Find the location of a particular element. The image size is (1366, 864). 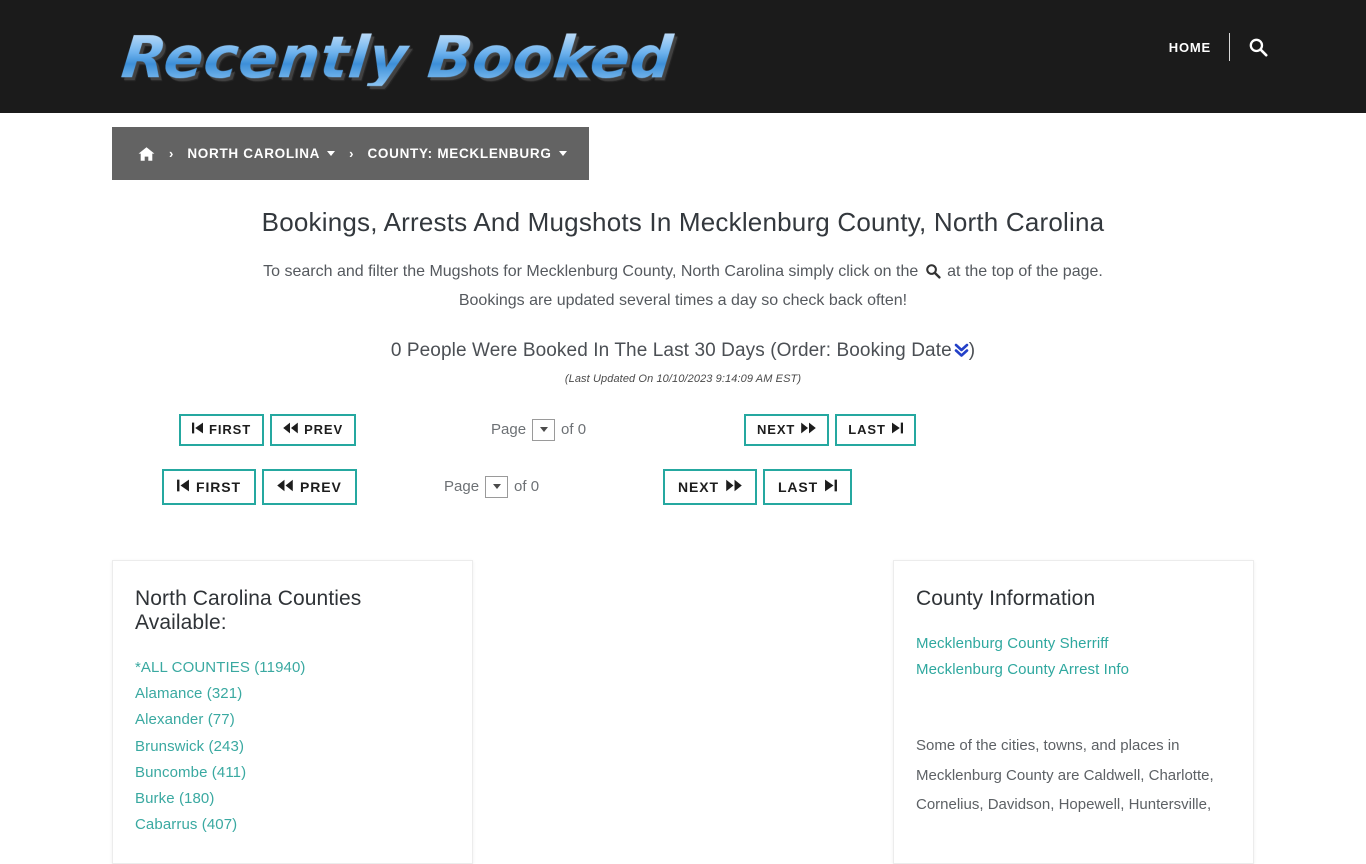

counties-panel-title: North Carolina Counties Available: is located at coordinates (248, 610).